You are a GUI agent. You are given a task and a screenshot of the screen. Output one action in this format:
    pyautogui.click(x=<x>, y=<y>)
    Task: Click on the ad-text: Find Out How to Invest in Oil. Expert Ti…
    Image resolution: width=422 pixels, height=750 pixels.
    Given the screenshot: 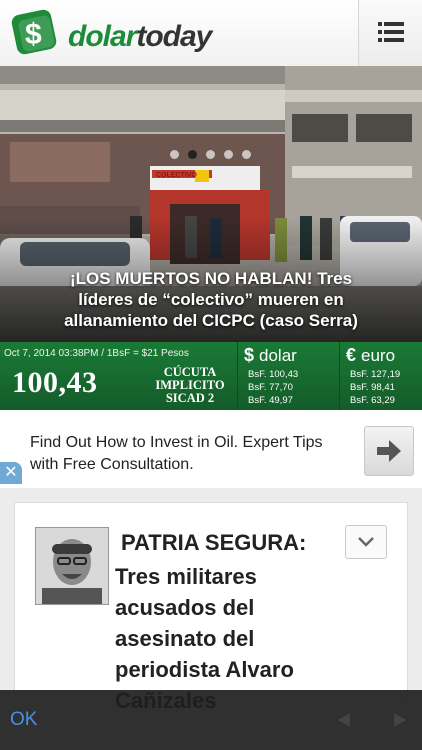 What is the action you would take?
    pyautogui.click(x=190, y=454)
    